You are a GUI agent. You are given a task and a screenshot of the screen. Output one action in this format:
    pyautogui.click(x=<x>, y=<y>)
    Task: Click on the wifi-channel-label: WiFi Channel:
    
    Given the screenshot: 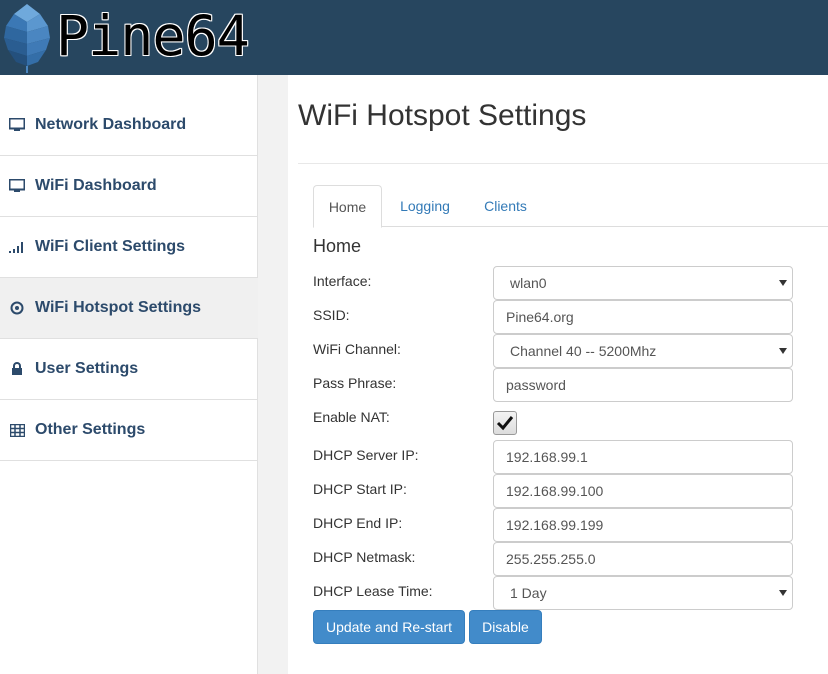 What is the action you would take?
    pyautogui.click(x=357, y=349)
    